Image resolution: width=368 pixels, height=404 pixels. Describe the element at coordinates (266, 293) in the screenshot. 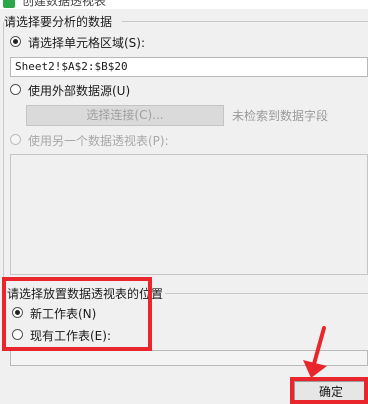

I see `placement-group-divider` at that location.